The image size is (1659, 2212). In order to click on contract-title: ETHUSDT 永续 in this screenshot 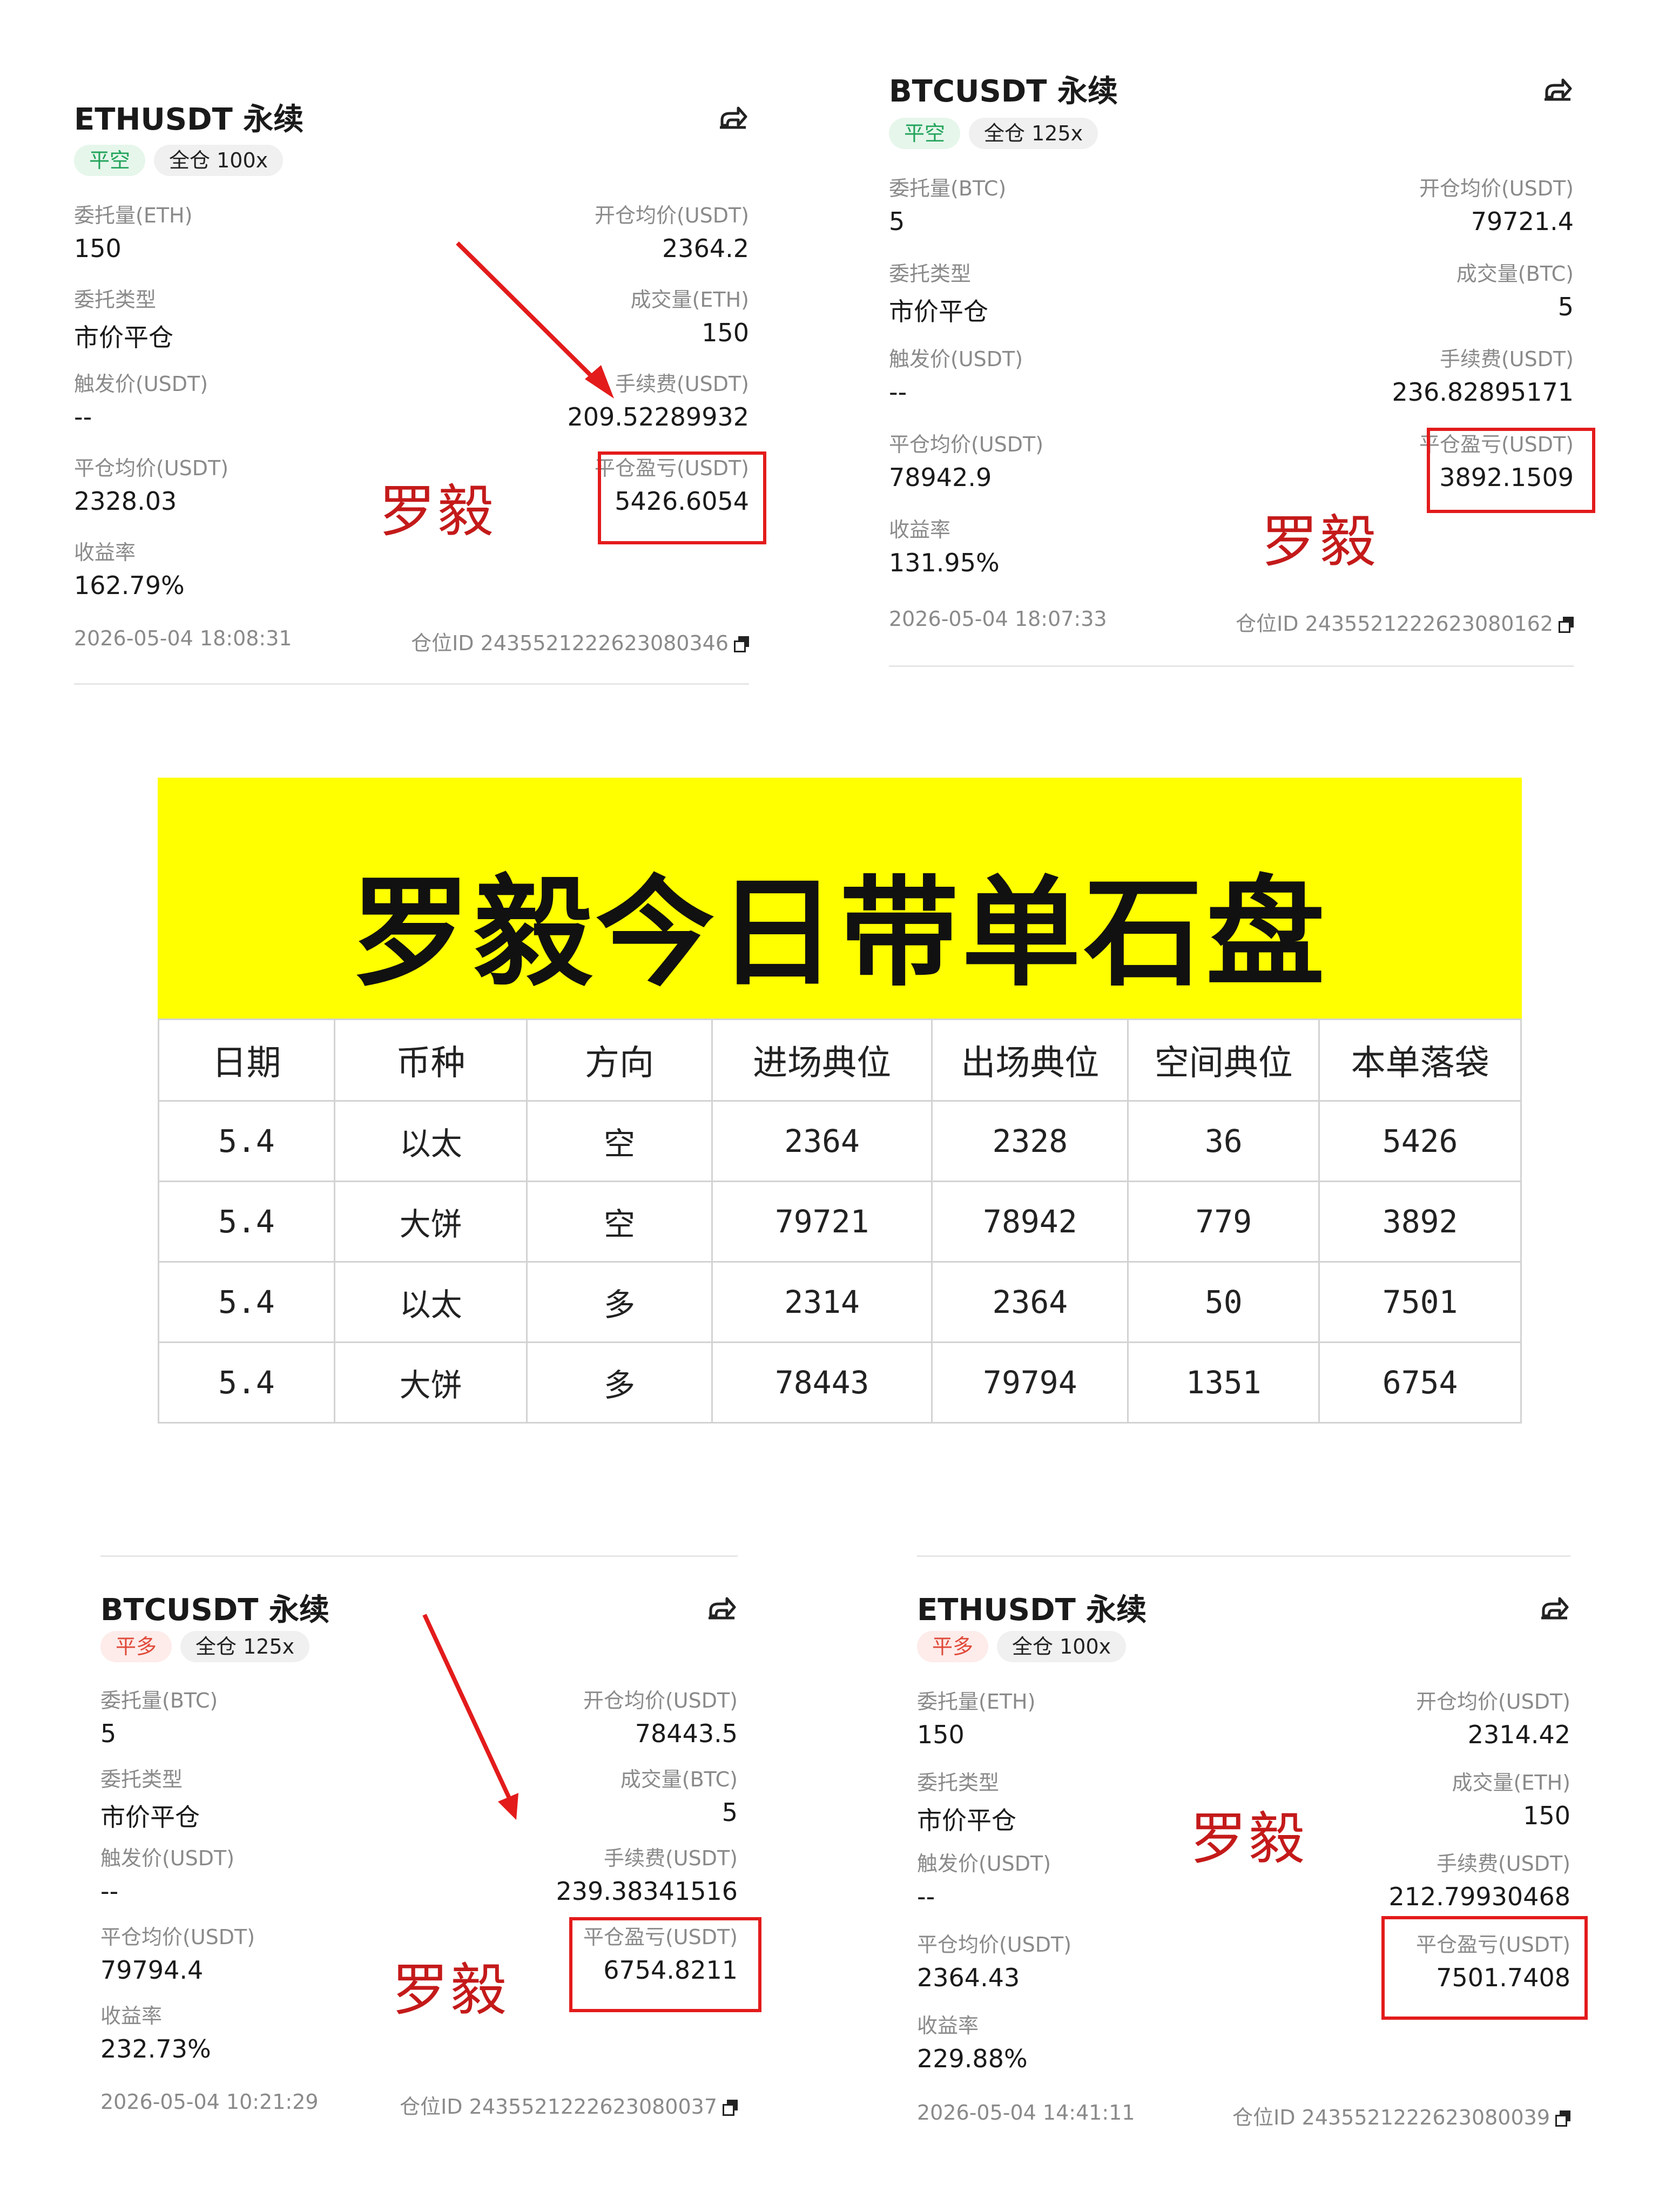, I will do `click(189, 119)`.